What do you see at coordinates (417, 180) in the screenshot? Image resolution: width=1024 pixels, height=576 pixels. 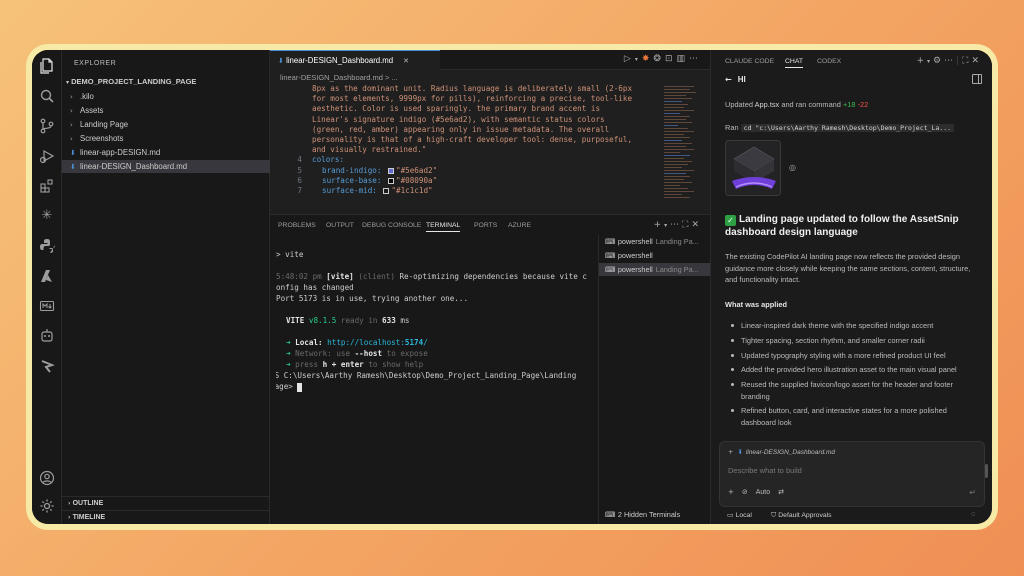 I see `yaml-value: "#08090a"` at bounding box center [417, 180].